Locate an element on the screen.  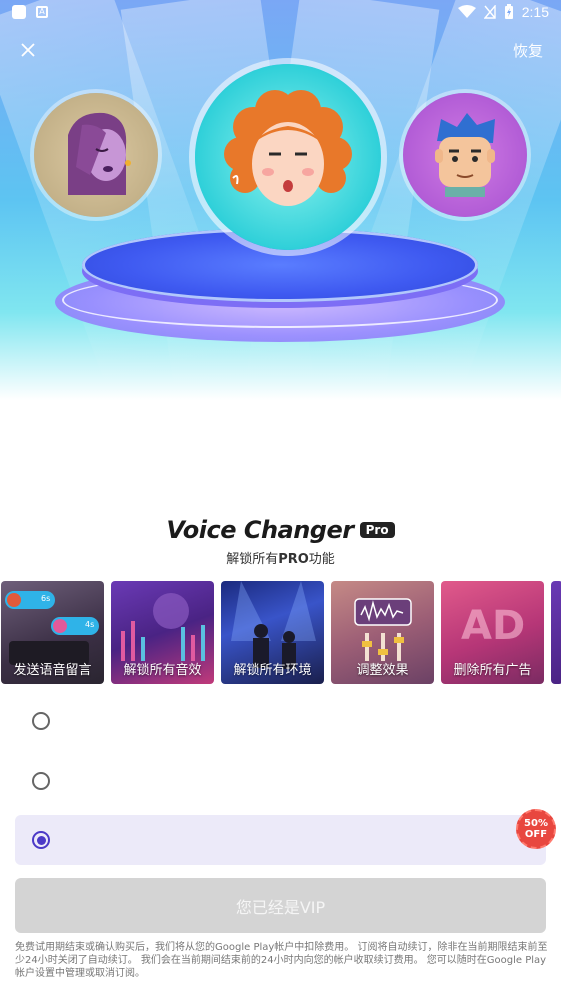
subtitle: 解锁所有PRO功能 is located at coordinates (280, 557).